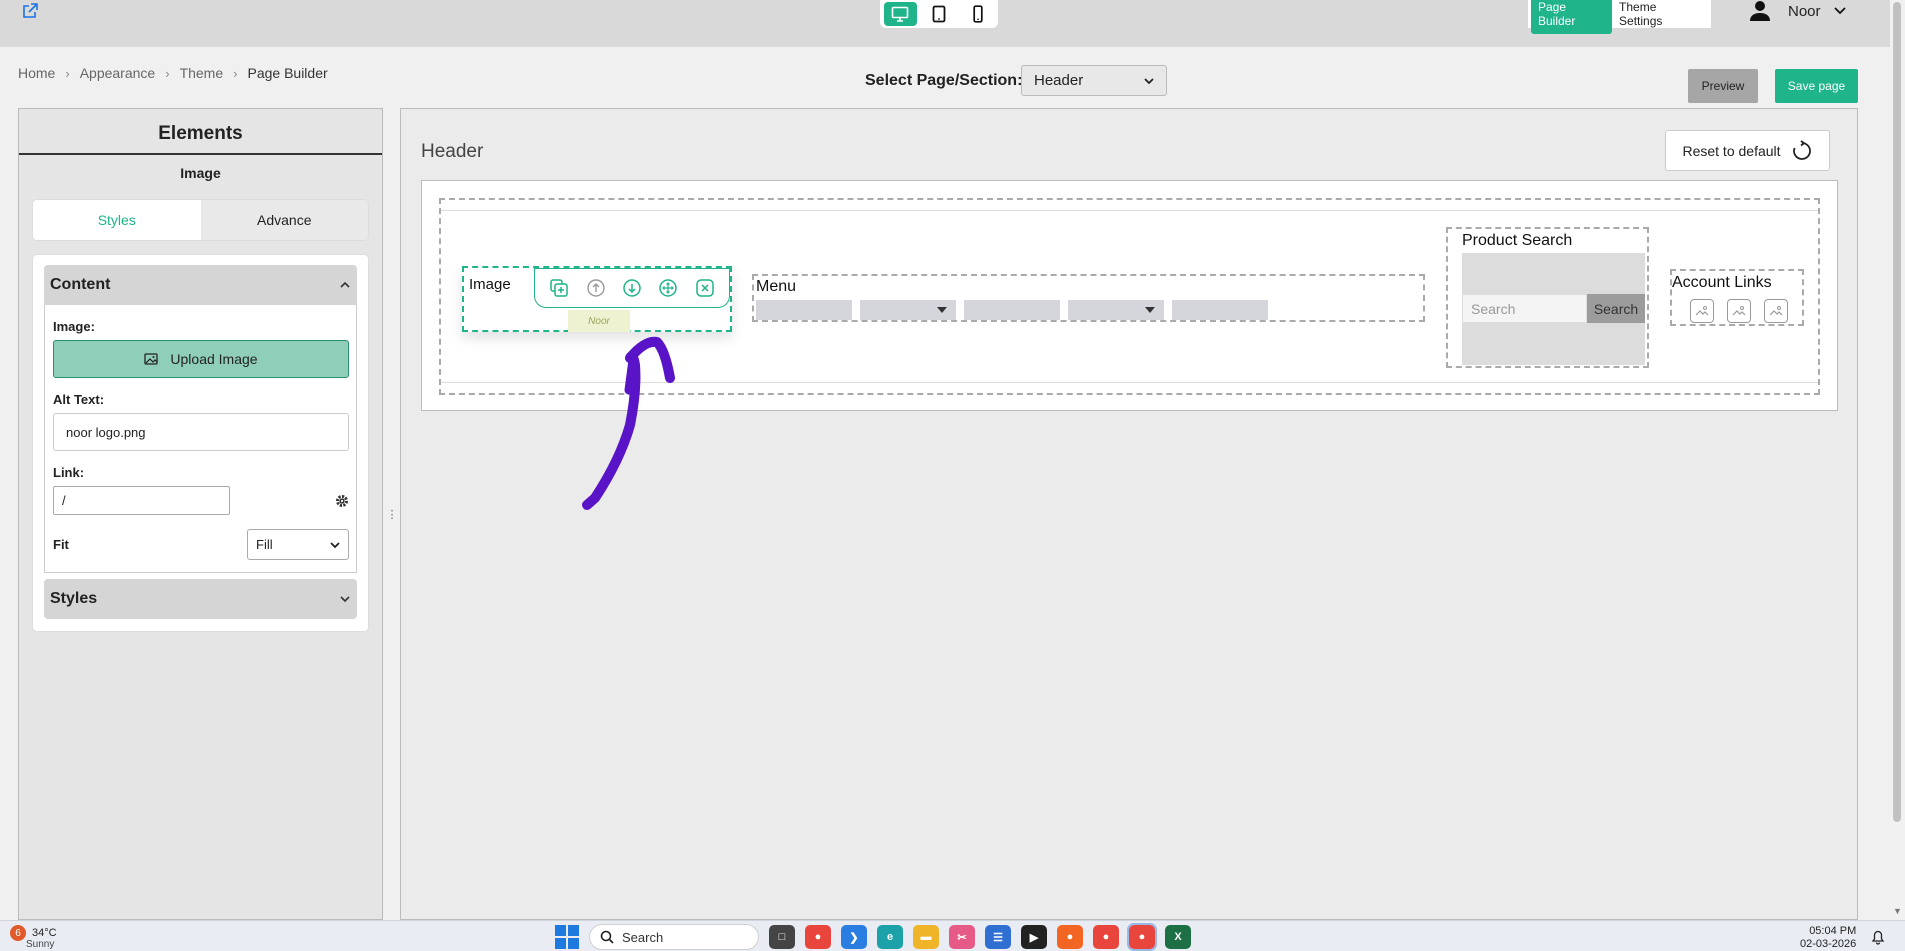 Image resolution: width=1905 pixels, height=951 pixels. I want to click on preview-button: Preview, so click(1723, 86).